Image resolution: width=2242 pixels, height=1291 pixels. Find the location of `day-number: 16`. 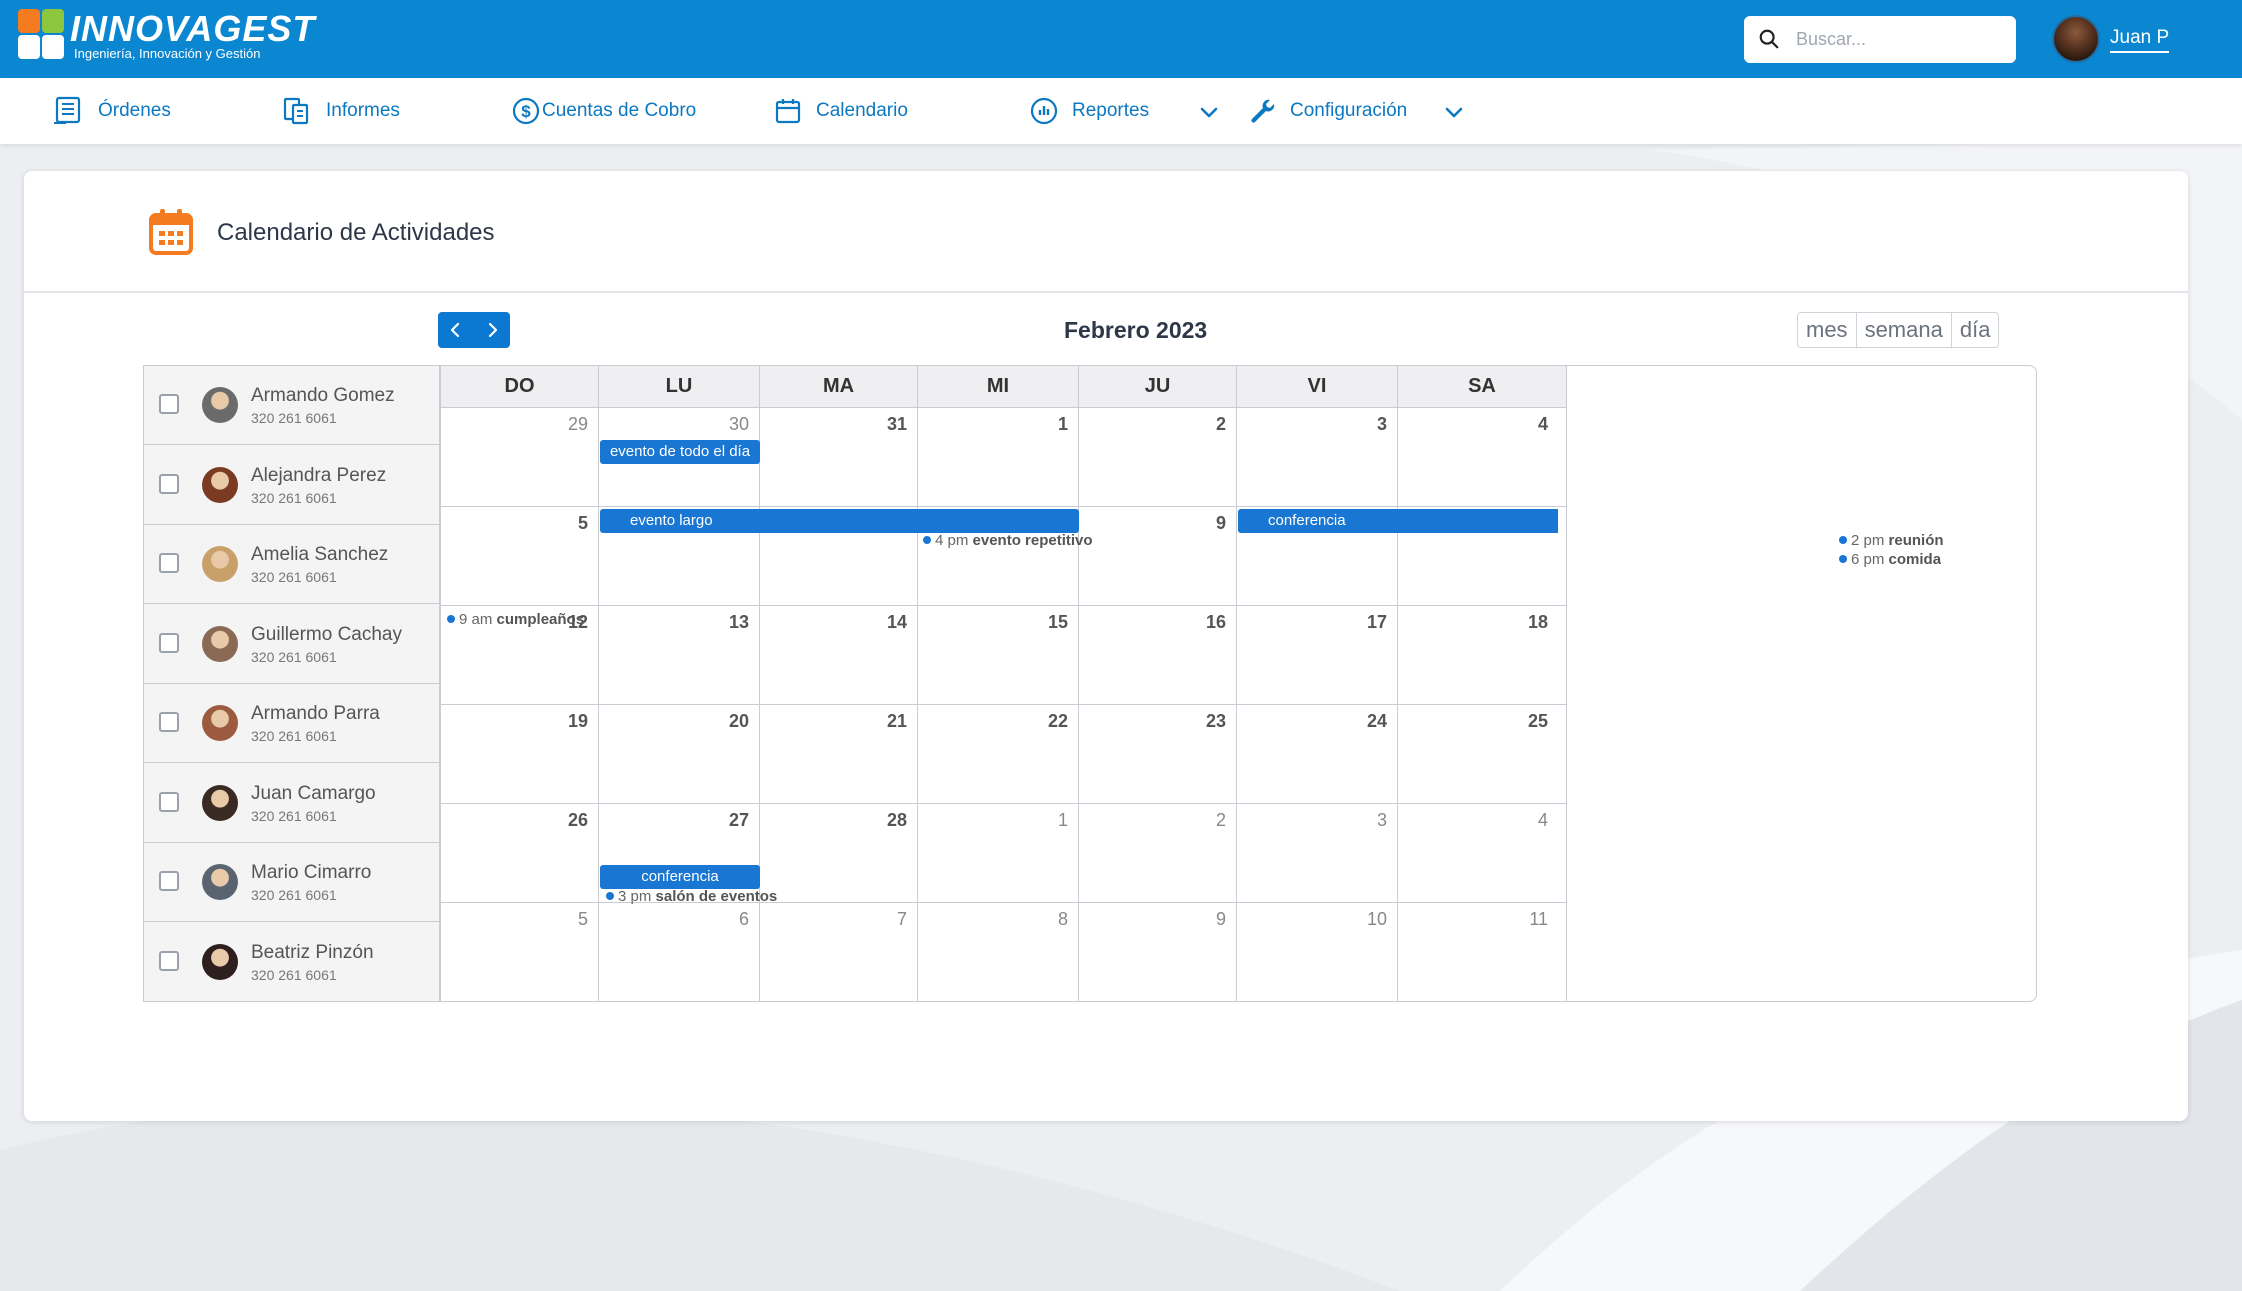

day-number: 16 is located at coordinates (1216, 622).